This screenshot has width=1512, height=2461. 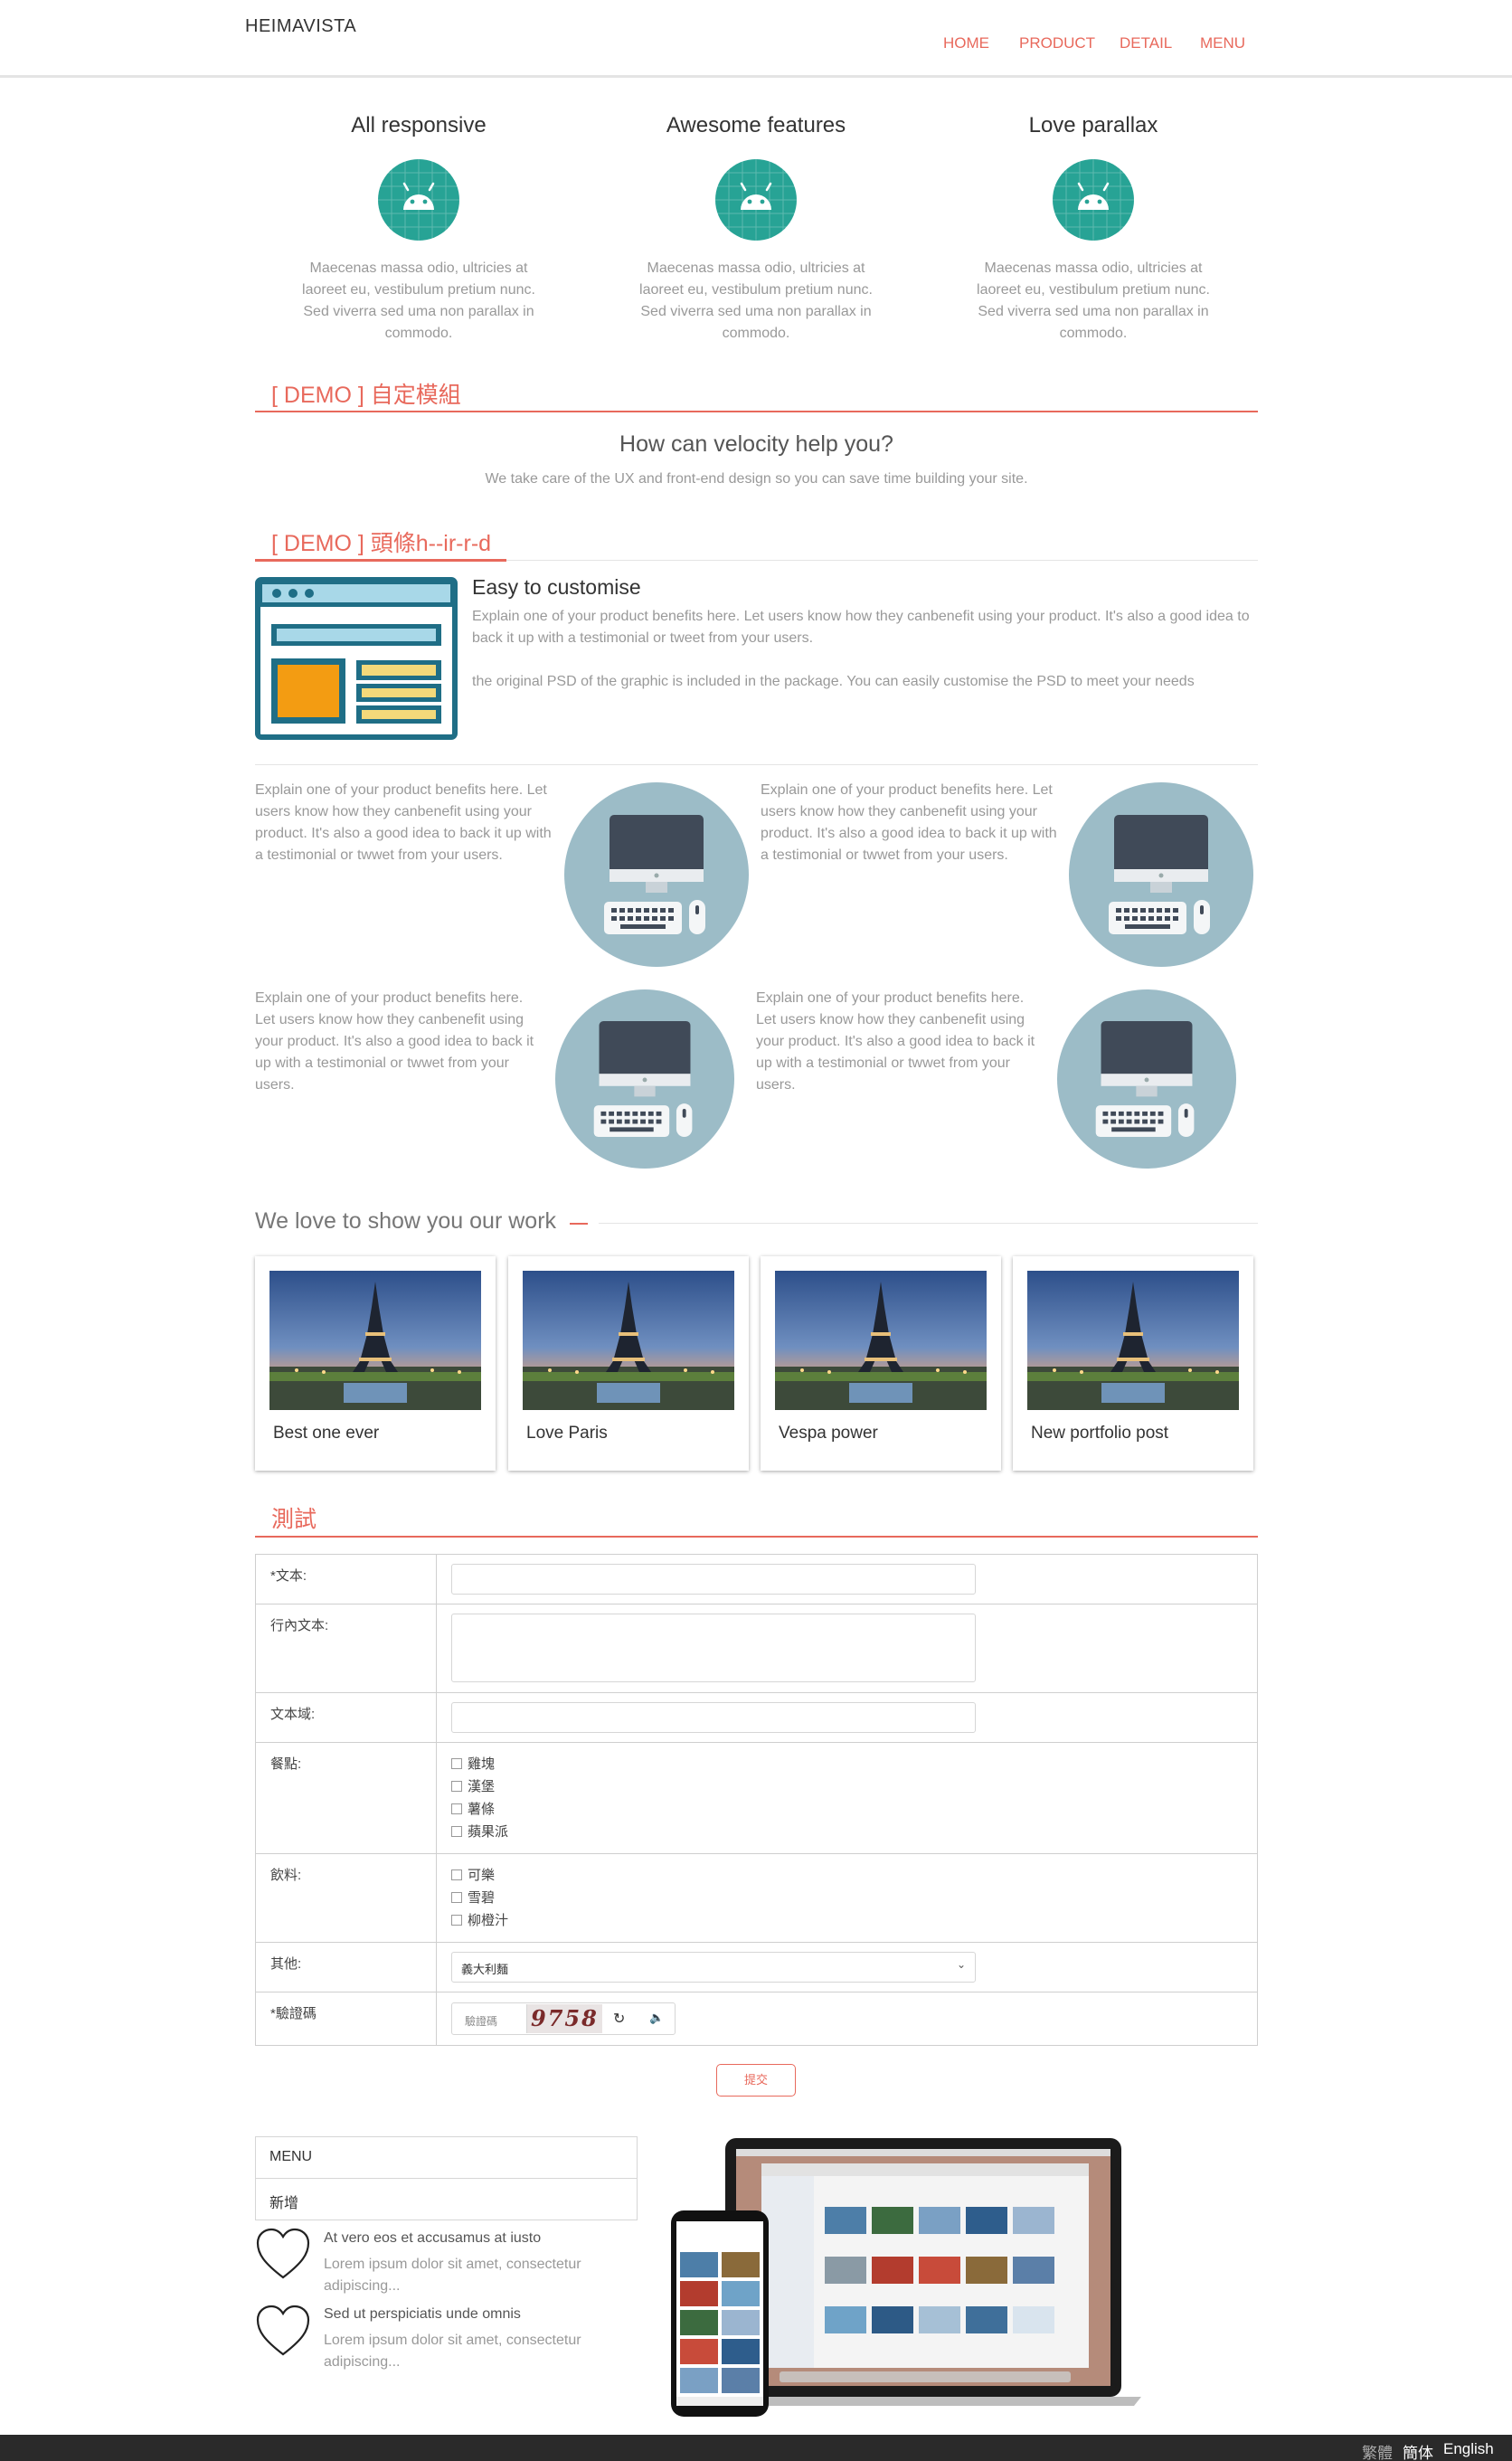 What do you see at coordinates (326, 1433) in the screenshot?
I see `card-caption: Best one ever` at bounding box center [326, 1433].